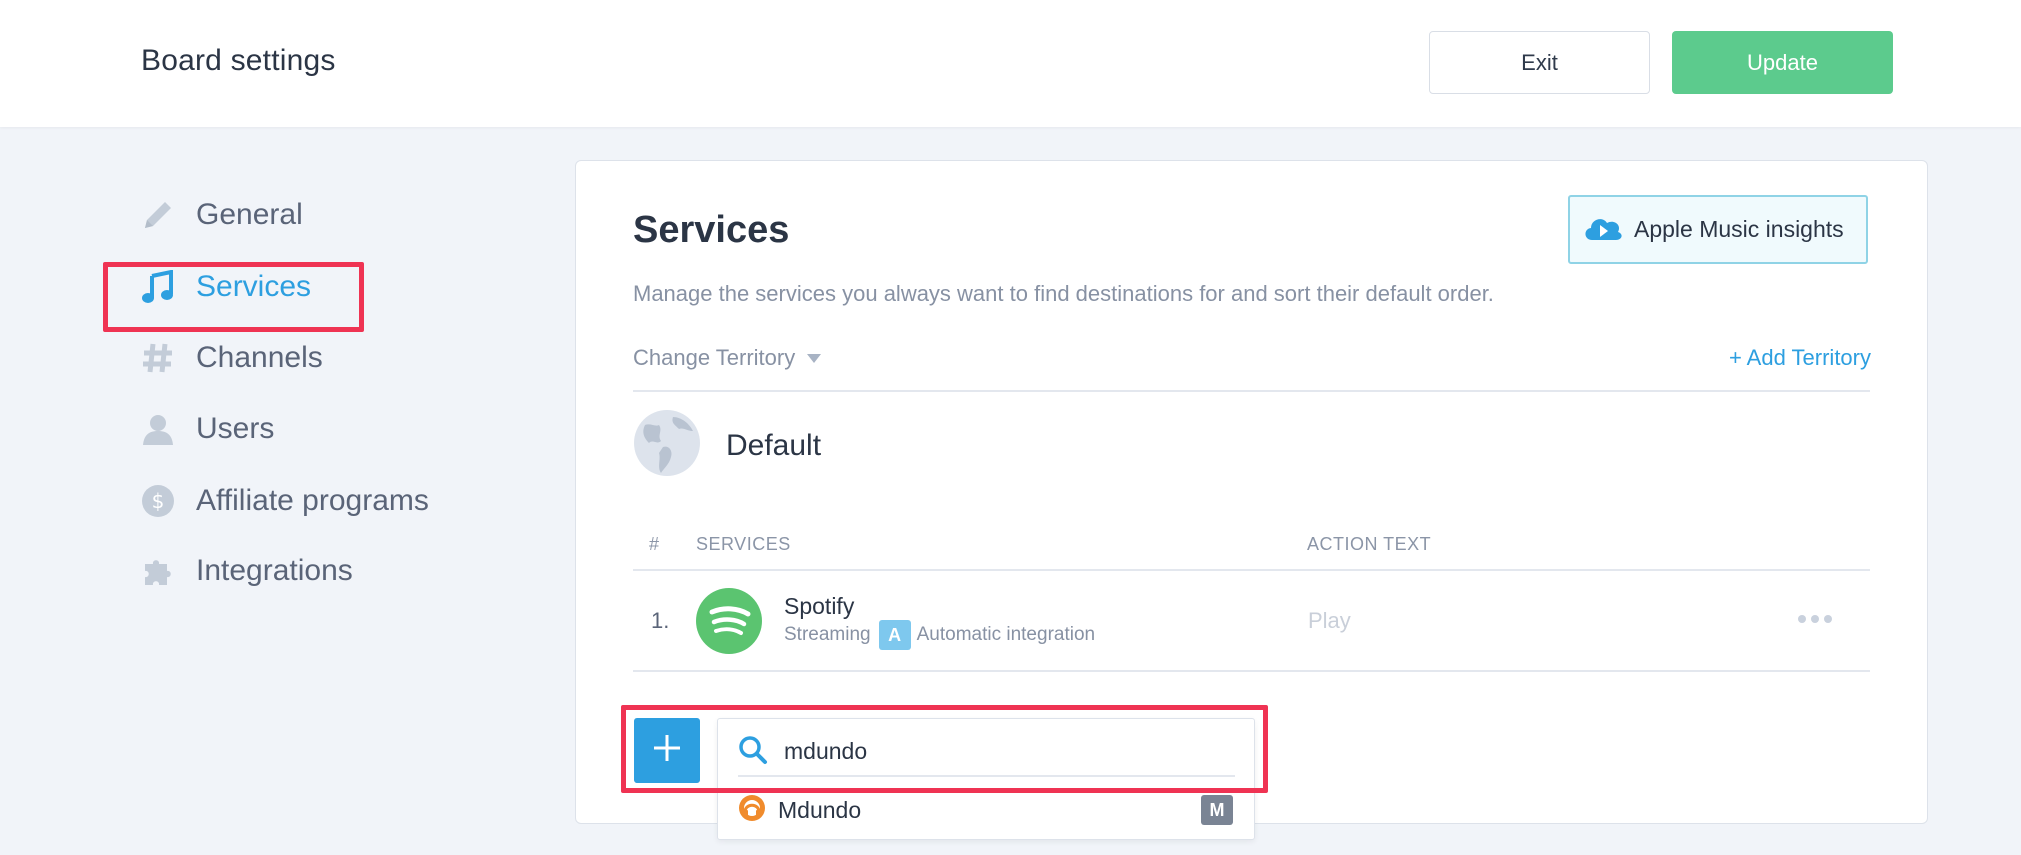 This screenshot has height=855, width=2021. Describe the element at coordinates (1329, 621) in the screenshot. I see `action-text-value: Play` at that location.